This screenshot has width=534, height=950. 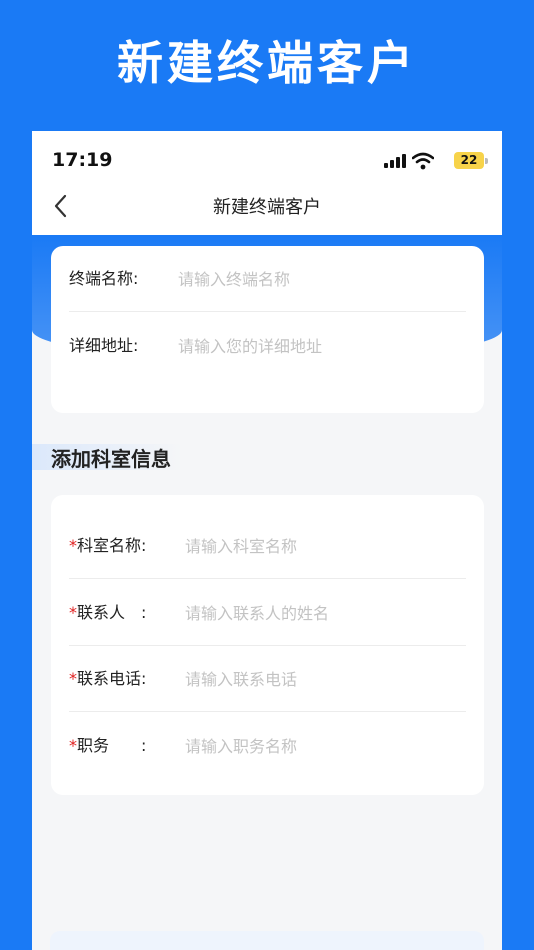 I want to click on position-label-text: 职务 :, so click(x=112, y=745).